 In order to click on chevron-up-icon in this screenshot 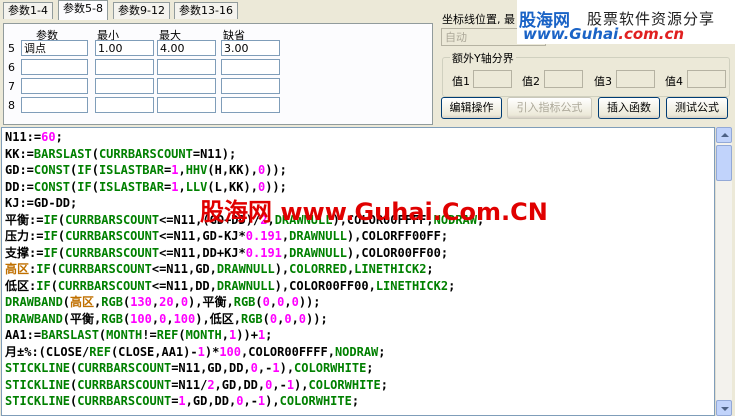, I will do `click(725, 135)`.